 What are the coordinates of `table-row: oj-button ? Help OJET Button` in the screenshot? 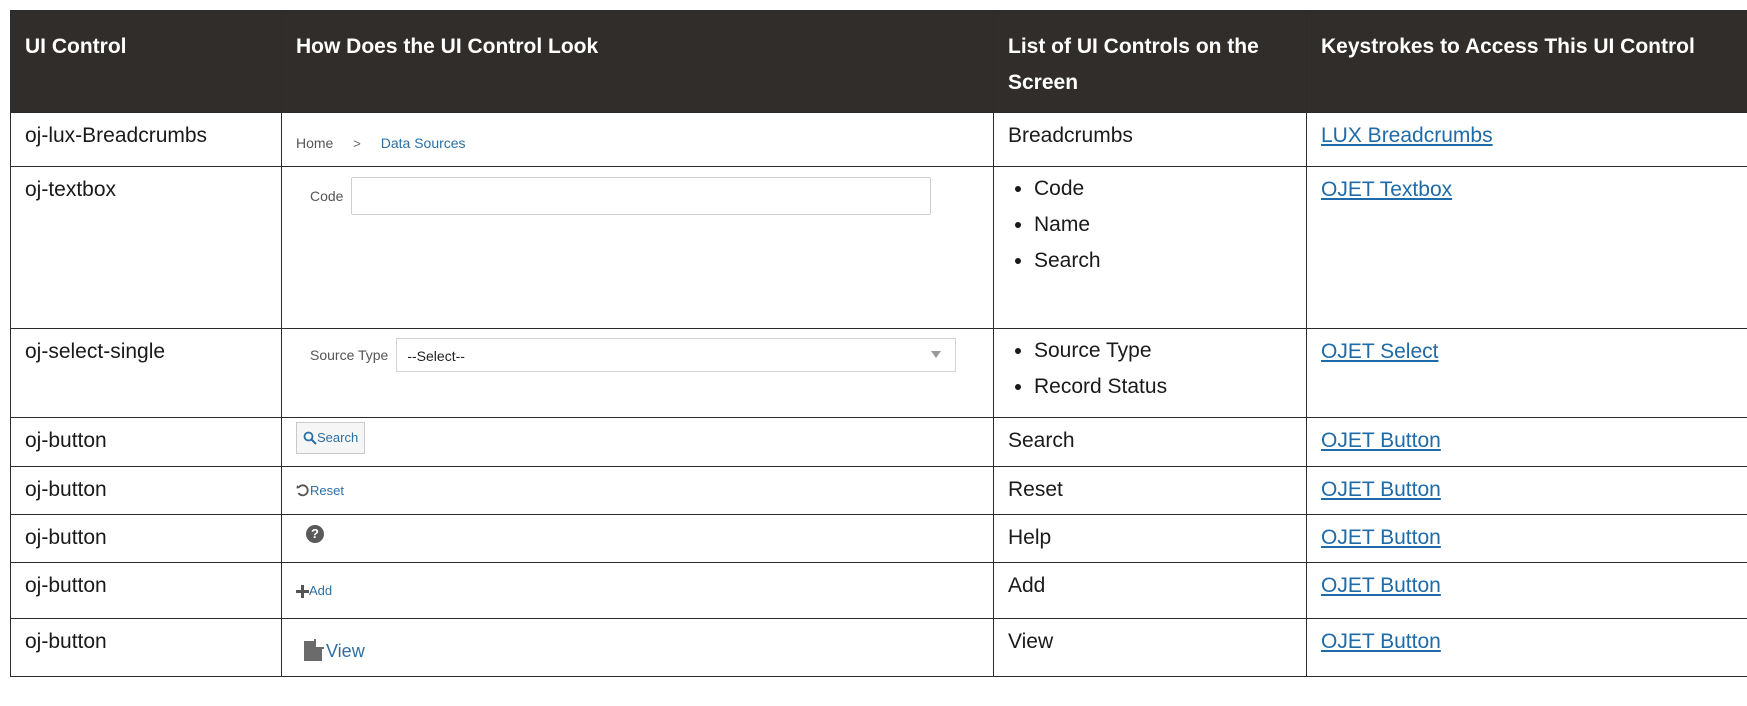 It's located at (878, 538).